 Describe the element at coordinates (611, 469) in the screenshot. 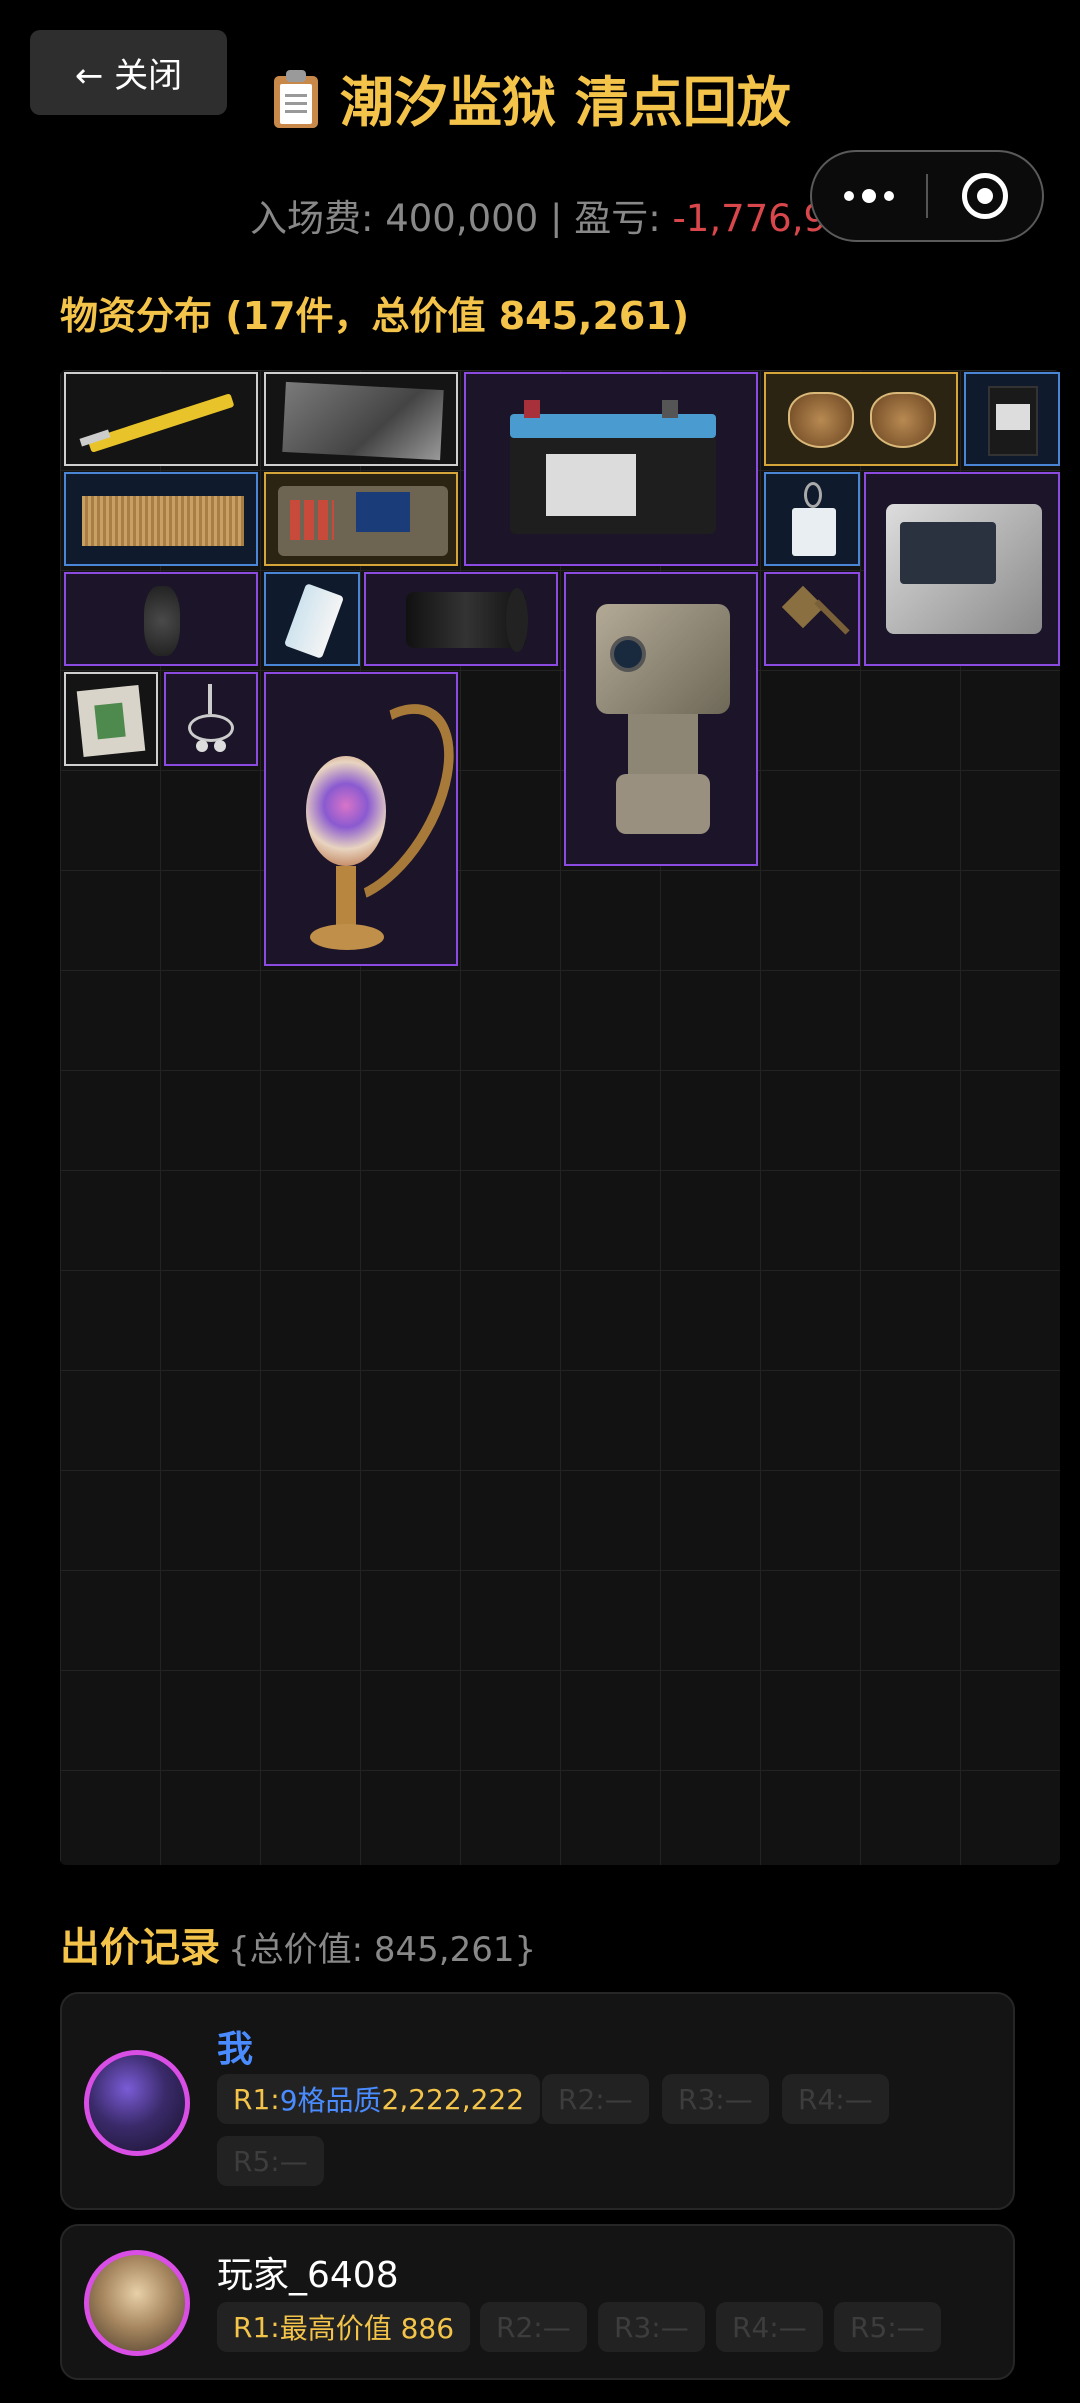

I see `item-car-battery` at that location.